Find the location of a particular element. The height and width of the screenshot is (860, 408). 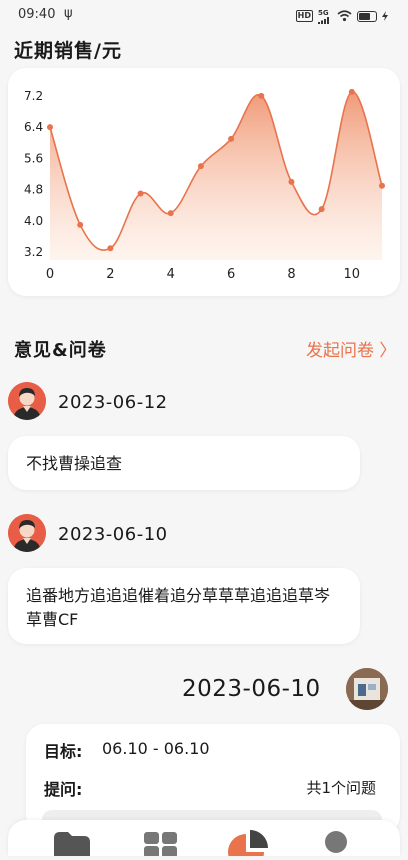

status-bar: 09:40 ψ HD 5G is located at coordinates (204, 17).